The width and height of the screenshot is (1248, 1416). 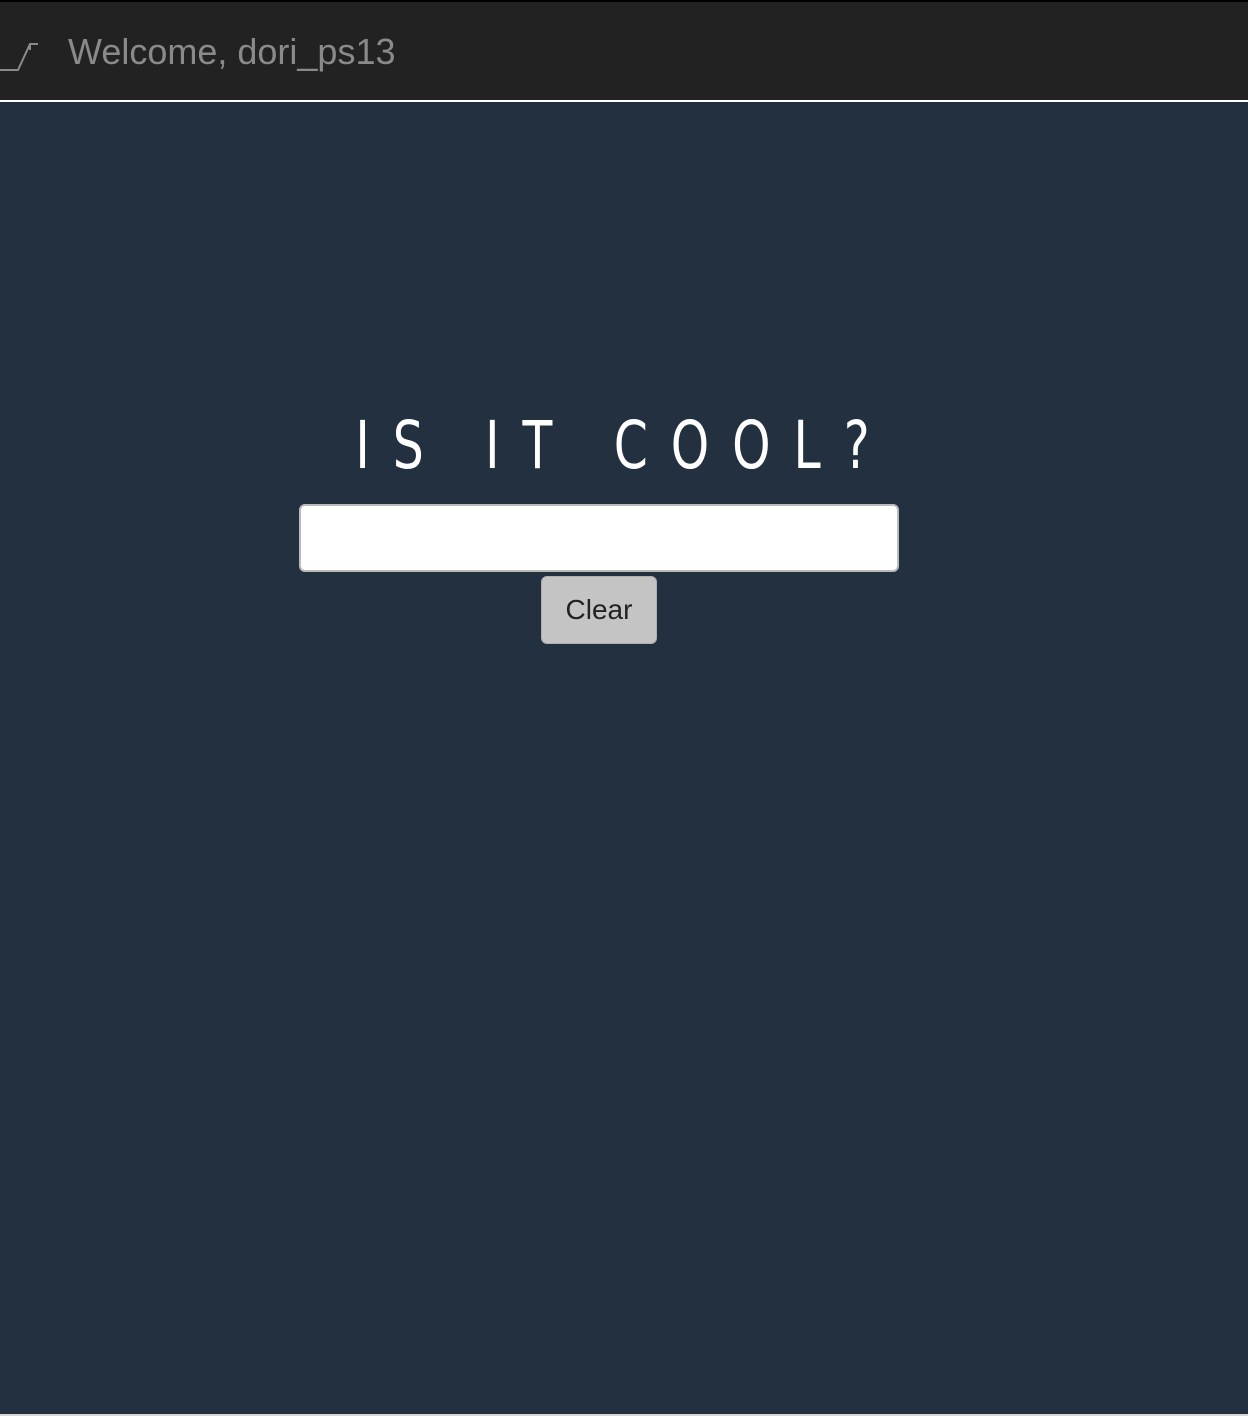 What do you see at coordinates (624, 445) in the screenshot?
I see `page-title: IS IT COOL?` at bounding box center [624, 445].